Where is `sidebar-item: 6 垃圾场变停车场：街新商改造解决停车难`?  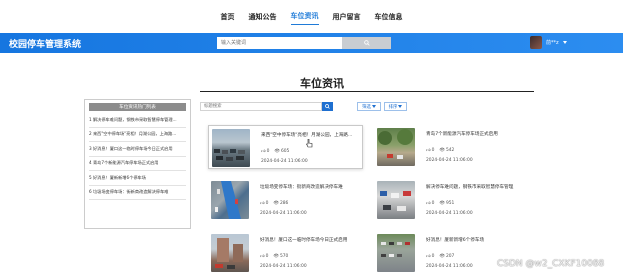 sidebar-item: 6 垃圾场变停车场：街新商改造解决停车难 is located at coordinates (137, 193).